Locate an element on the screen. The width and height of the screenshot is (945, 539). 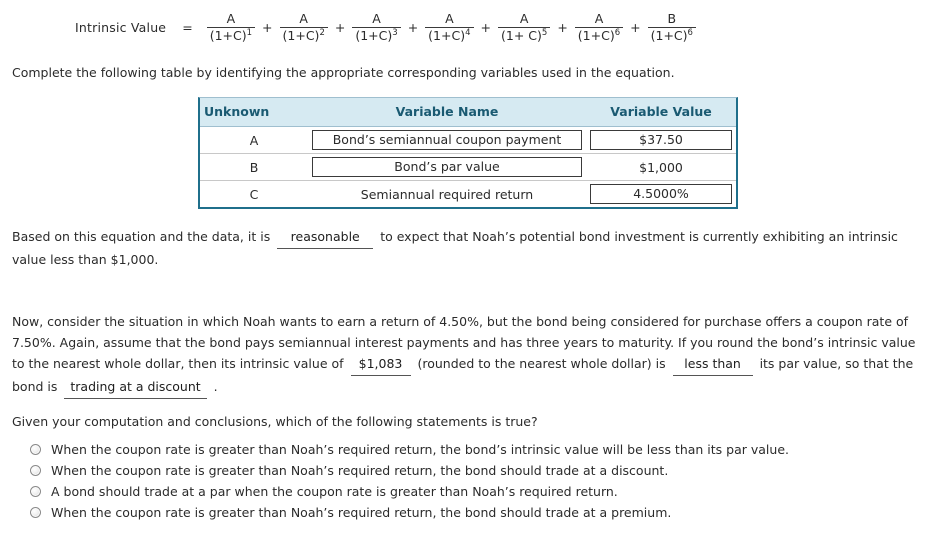
term-5-numerator: A is located at coordinates (524, 19).